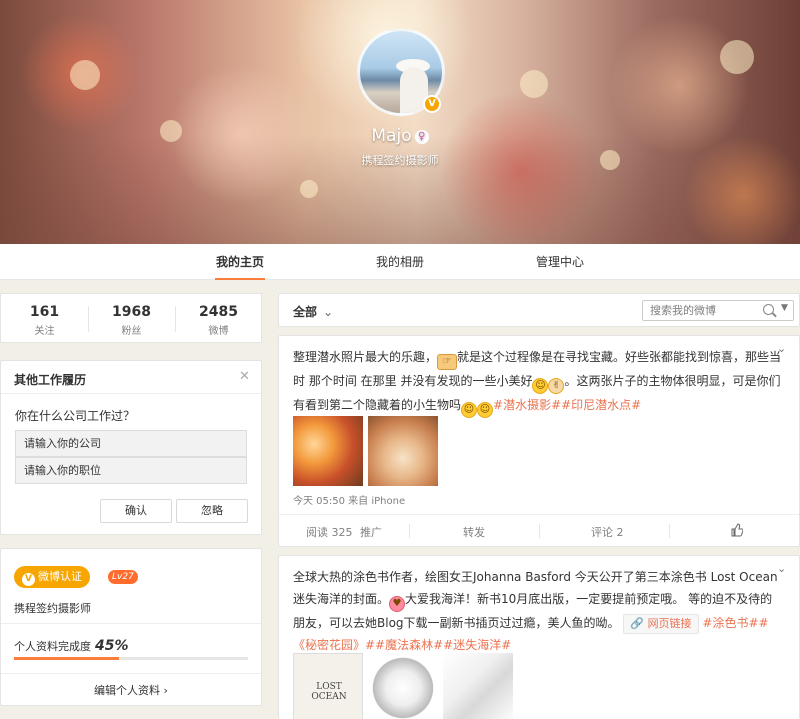  I want to click on tab-album: 我的相册, so click(400, 262).